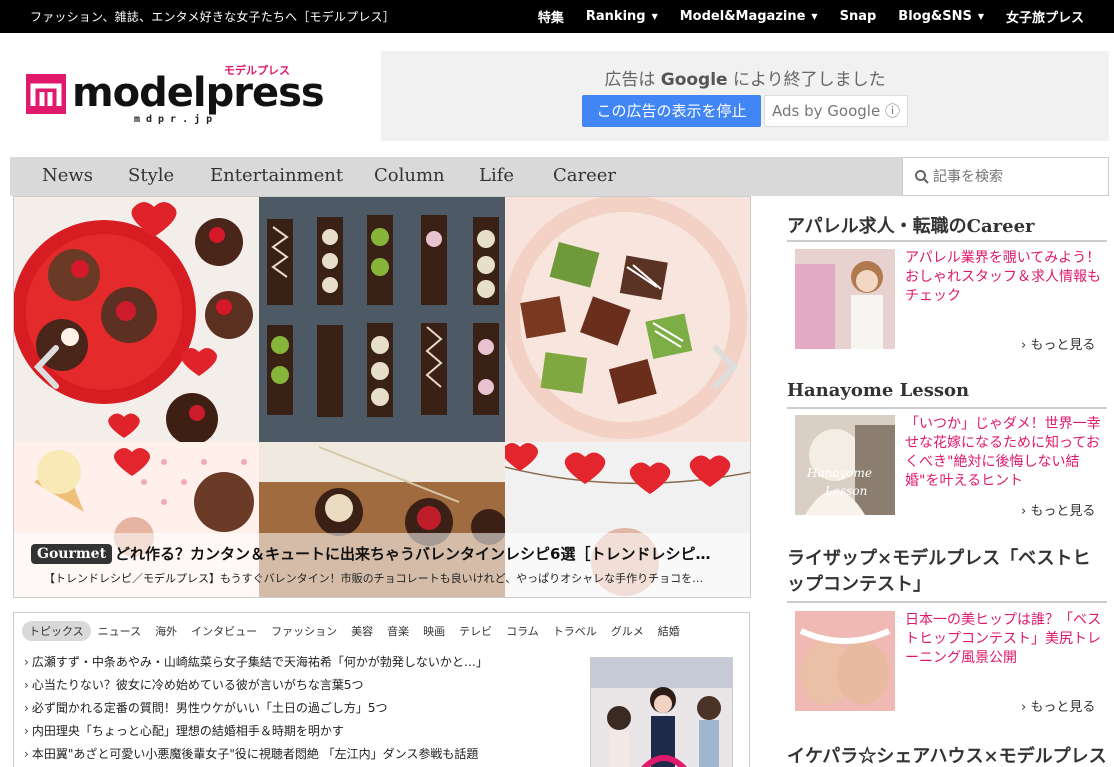  I want to click on stop-ad-button: この広告の表示を停止, so click(671, 111).